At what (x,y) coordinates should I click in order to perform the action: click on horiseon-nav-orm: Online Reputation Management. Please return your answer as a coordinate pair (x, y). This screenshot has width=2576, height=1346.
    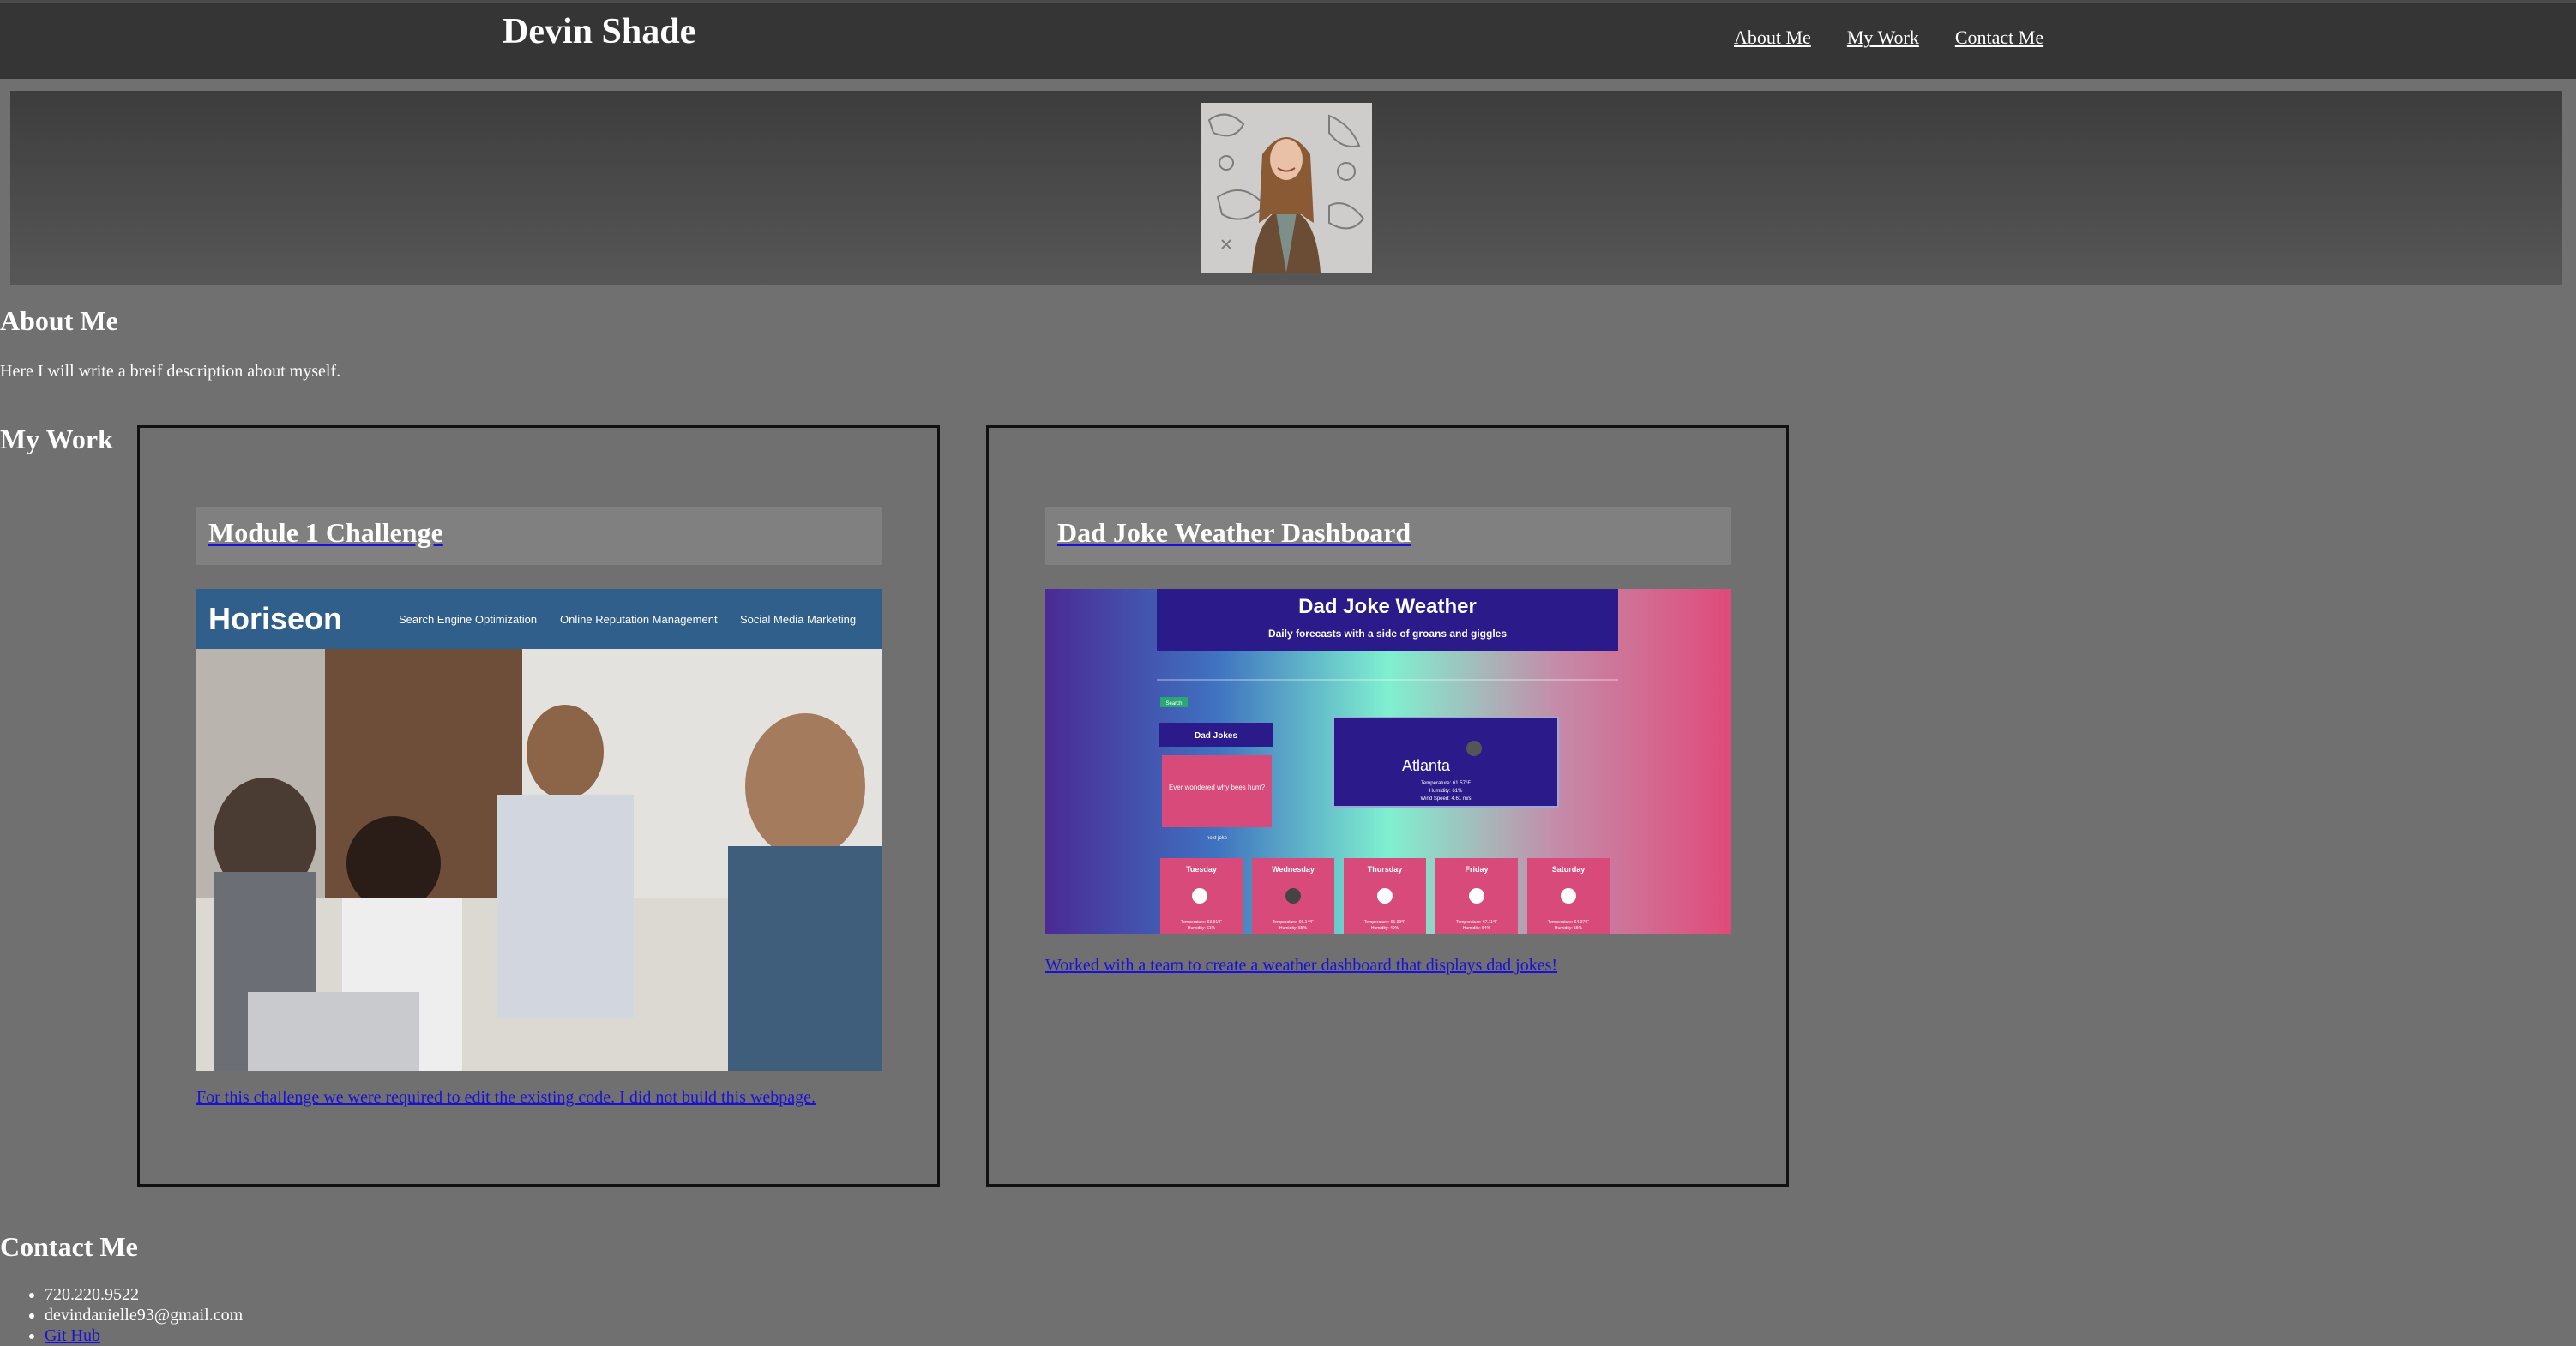
    Looking at the image, I should click on (639, 619).